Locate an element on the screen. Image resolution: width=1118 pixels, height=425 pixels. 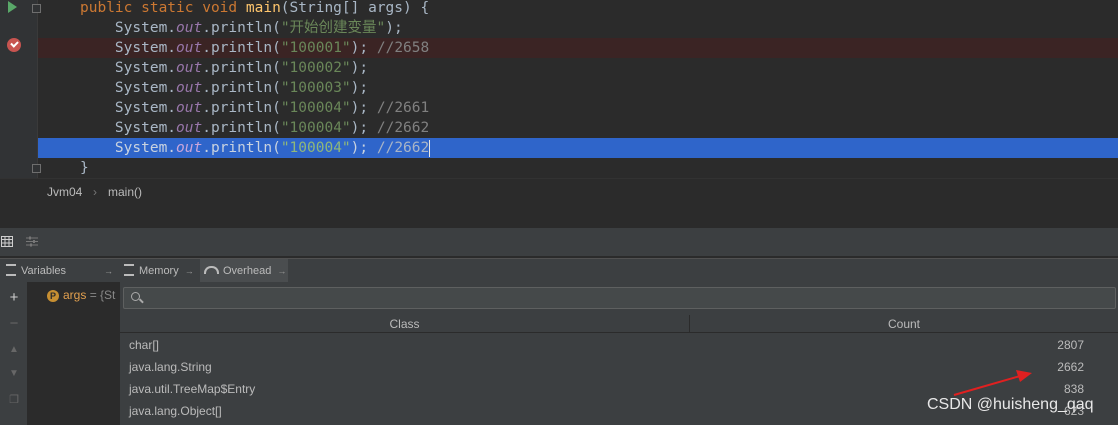
tab-memory-label: Memory is located at coordinates (159, 271).